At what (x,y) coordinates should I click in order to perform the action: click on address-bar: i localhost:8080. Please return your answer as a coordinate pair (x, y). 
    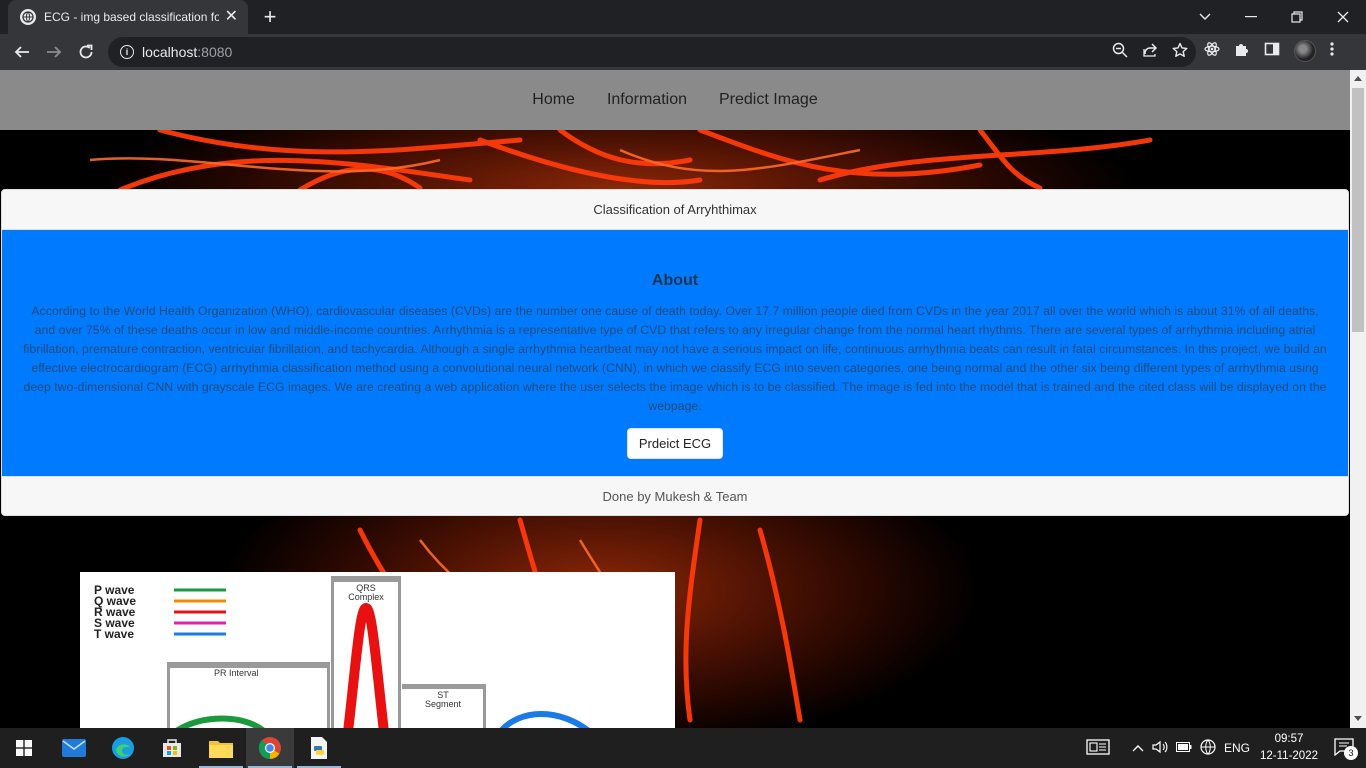
    Looking at the image, I should click on (652, 52).